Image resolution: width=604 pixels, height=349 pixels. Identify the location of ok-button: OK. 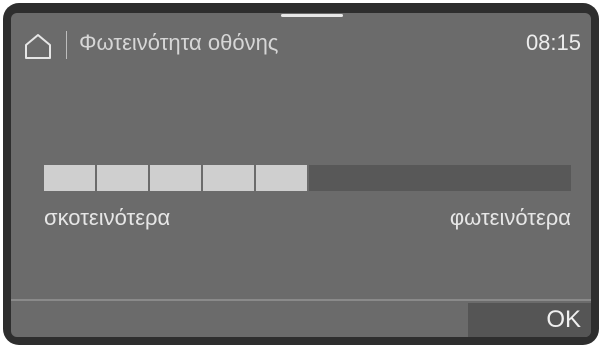
(529, 320).